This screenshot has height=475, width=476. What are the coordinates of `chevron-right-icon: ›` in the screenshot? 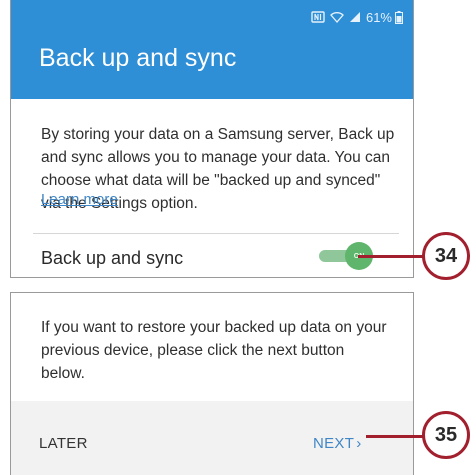 It's located at (359, 443).